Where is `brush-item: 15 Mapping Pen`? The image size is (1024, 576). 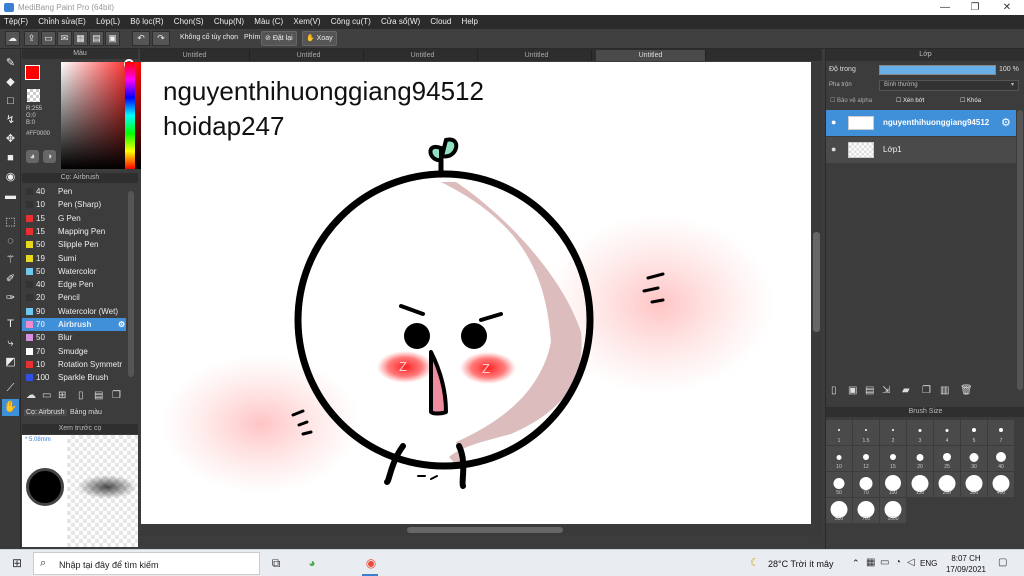 brush-item: 15 Mapping Pen is located at coordinates (74, 231).